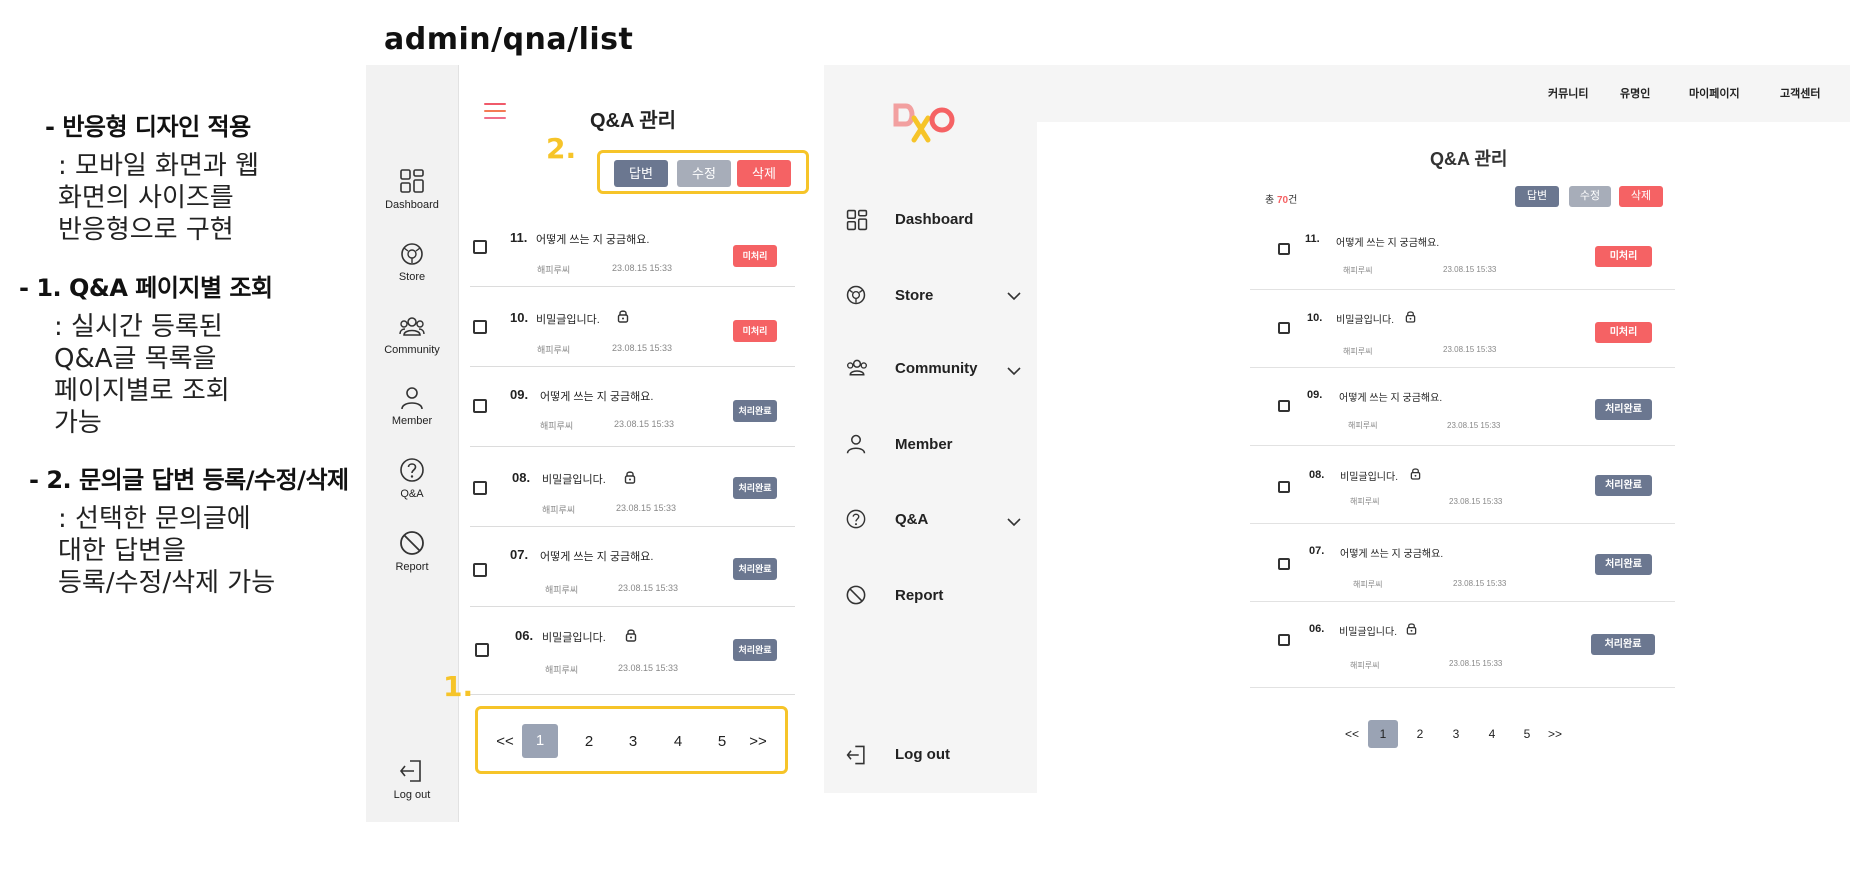  I want to click on rail-item-member: Member, so click(412, 406).